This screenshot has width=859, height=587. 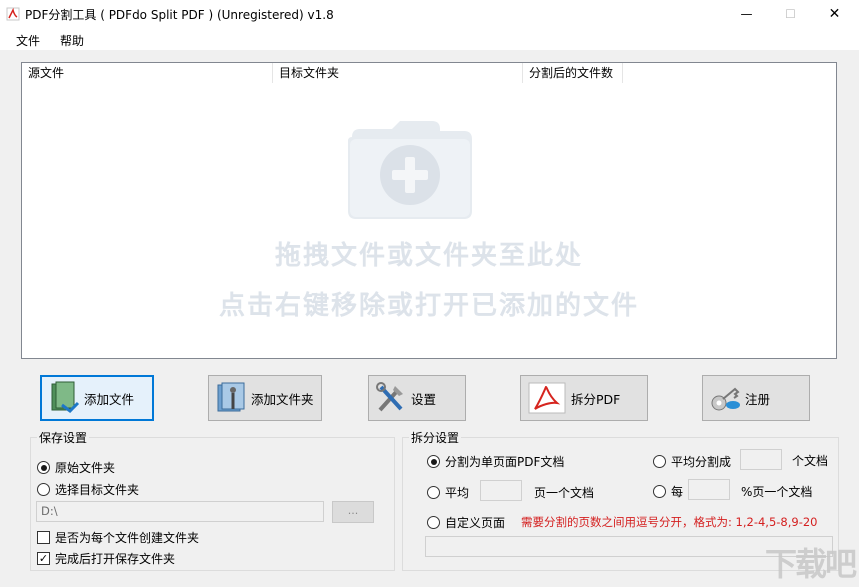 What do you see at coordinates (428, 256) in the screenshot?
I see `drop-hint-line1: 拖拽文件或文件夹至此处` at bounding box center [428, 256].